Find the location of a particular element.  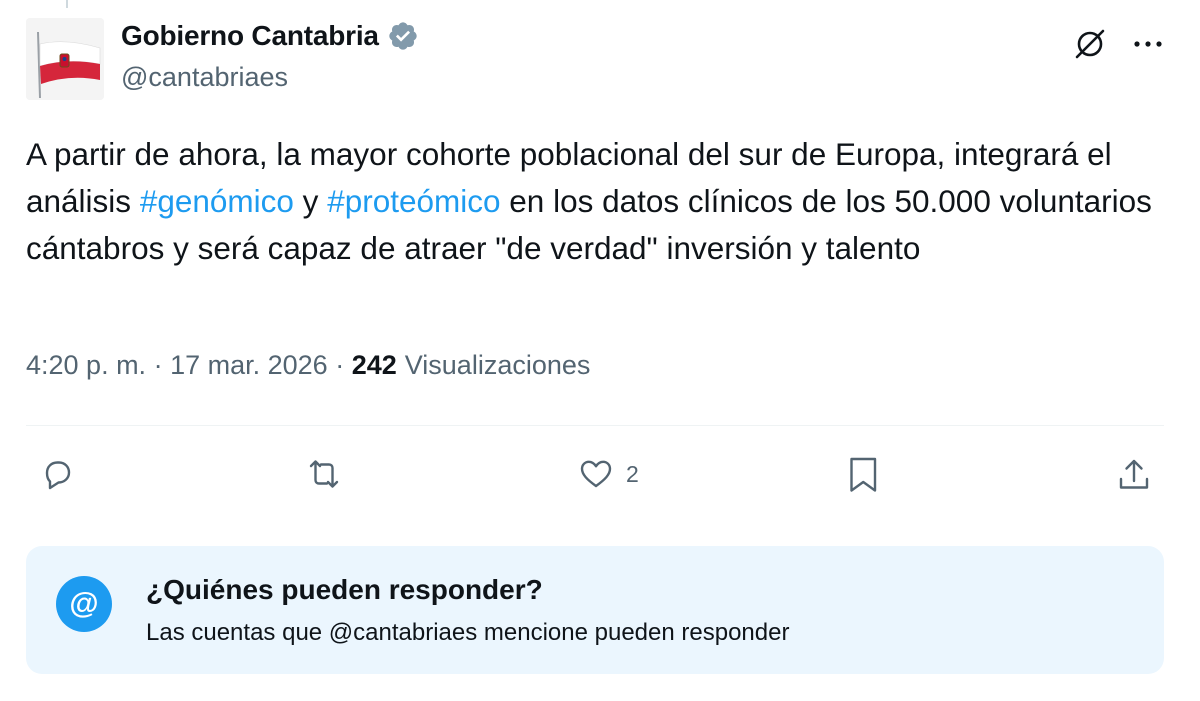

reply-button is located at coordinates (56, 474).